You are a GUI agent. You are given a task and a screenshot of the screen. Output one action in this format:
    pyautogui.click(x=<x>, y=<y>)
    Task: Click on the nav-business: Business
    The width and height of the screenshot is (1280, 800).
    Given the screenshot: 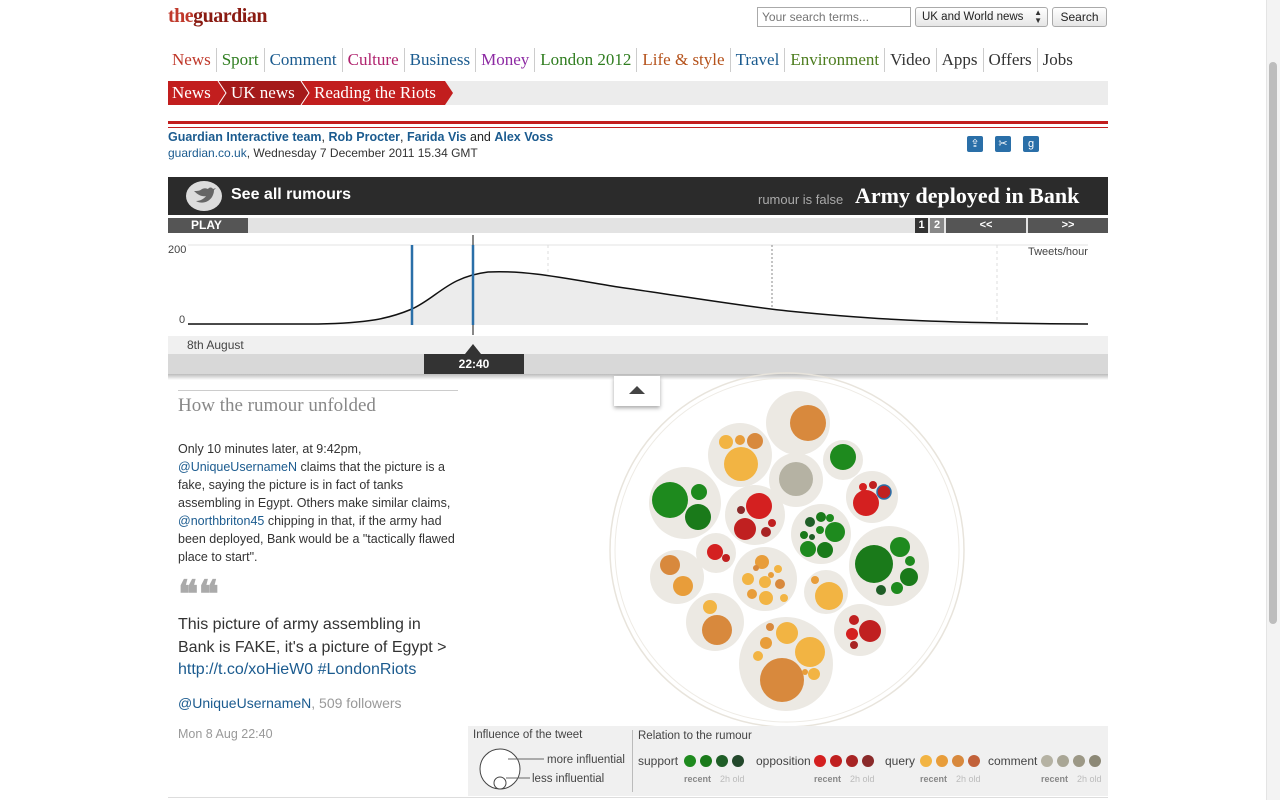 What is the action you would take?
    pyautogui.click(x=441, y=60)
    